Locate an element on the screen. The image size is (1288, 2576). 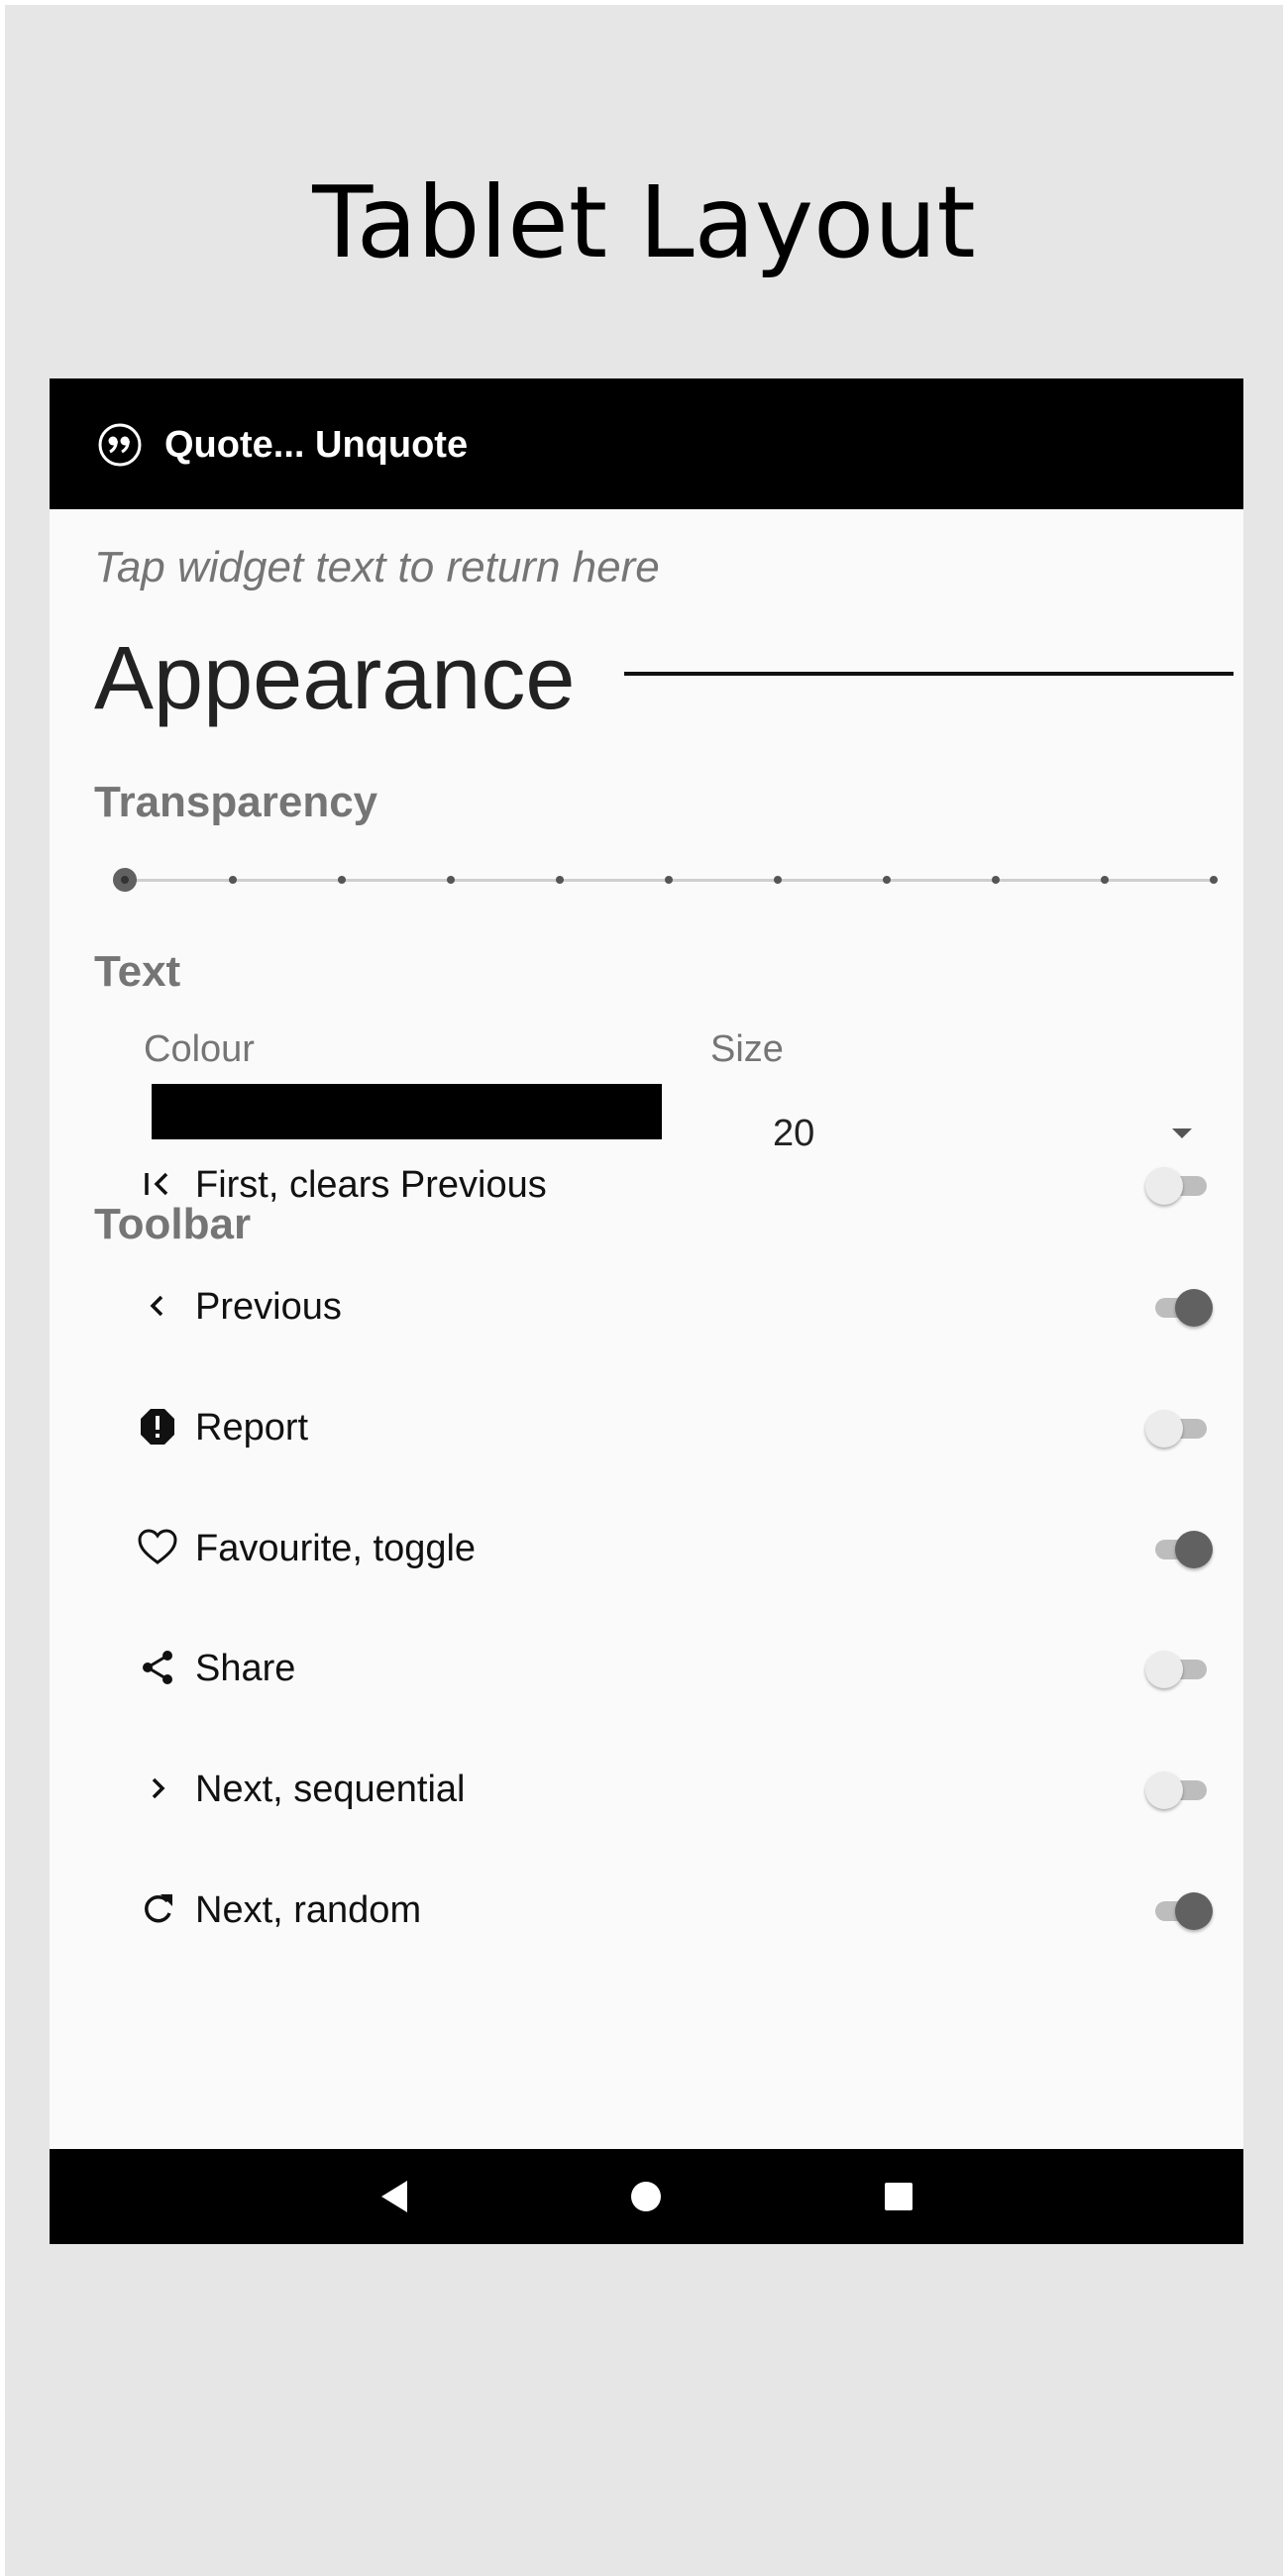
share-icon is located at coordinates (157, 1667).